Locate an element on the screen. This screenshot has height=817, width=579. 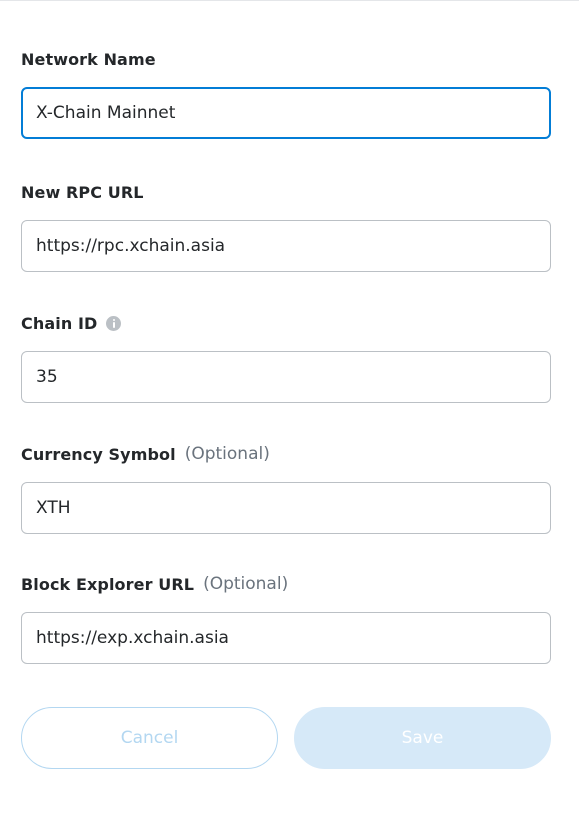
info-icon is located at coordinates (114, 323).